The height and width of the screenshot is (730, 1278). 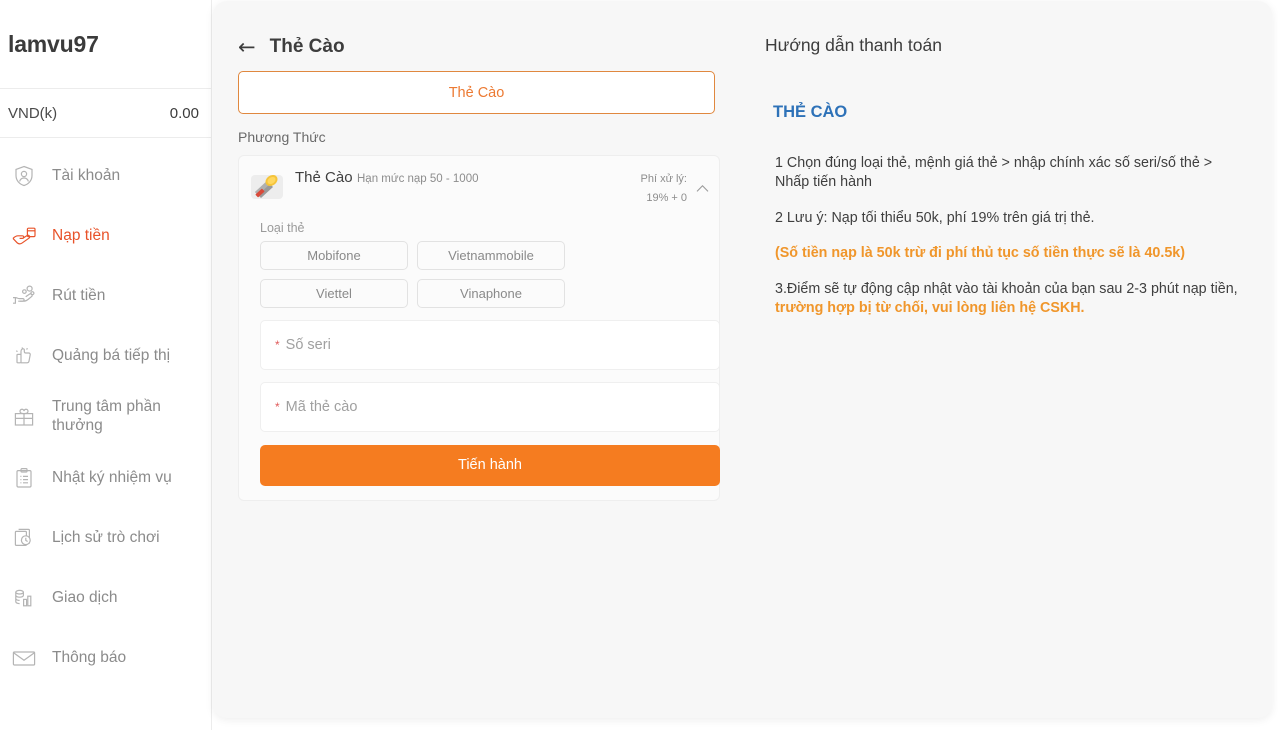 I want to click on sidebar-item-label: Trung tâm phần thưởng, so click(x=106, y=416).